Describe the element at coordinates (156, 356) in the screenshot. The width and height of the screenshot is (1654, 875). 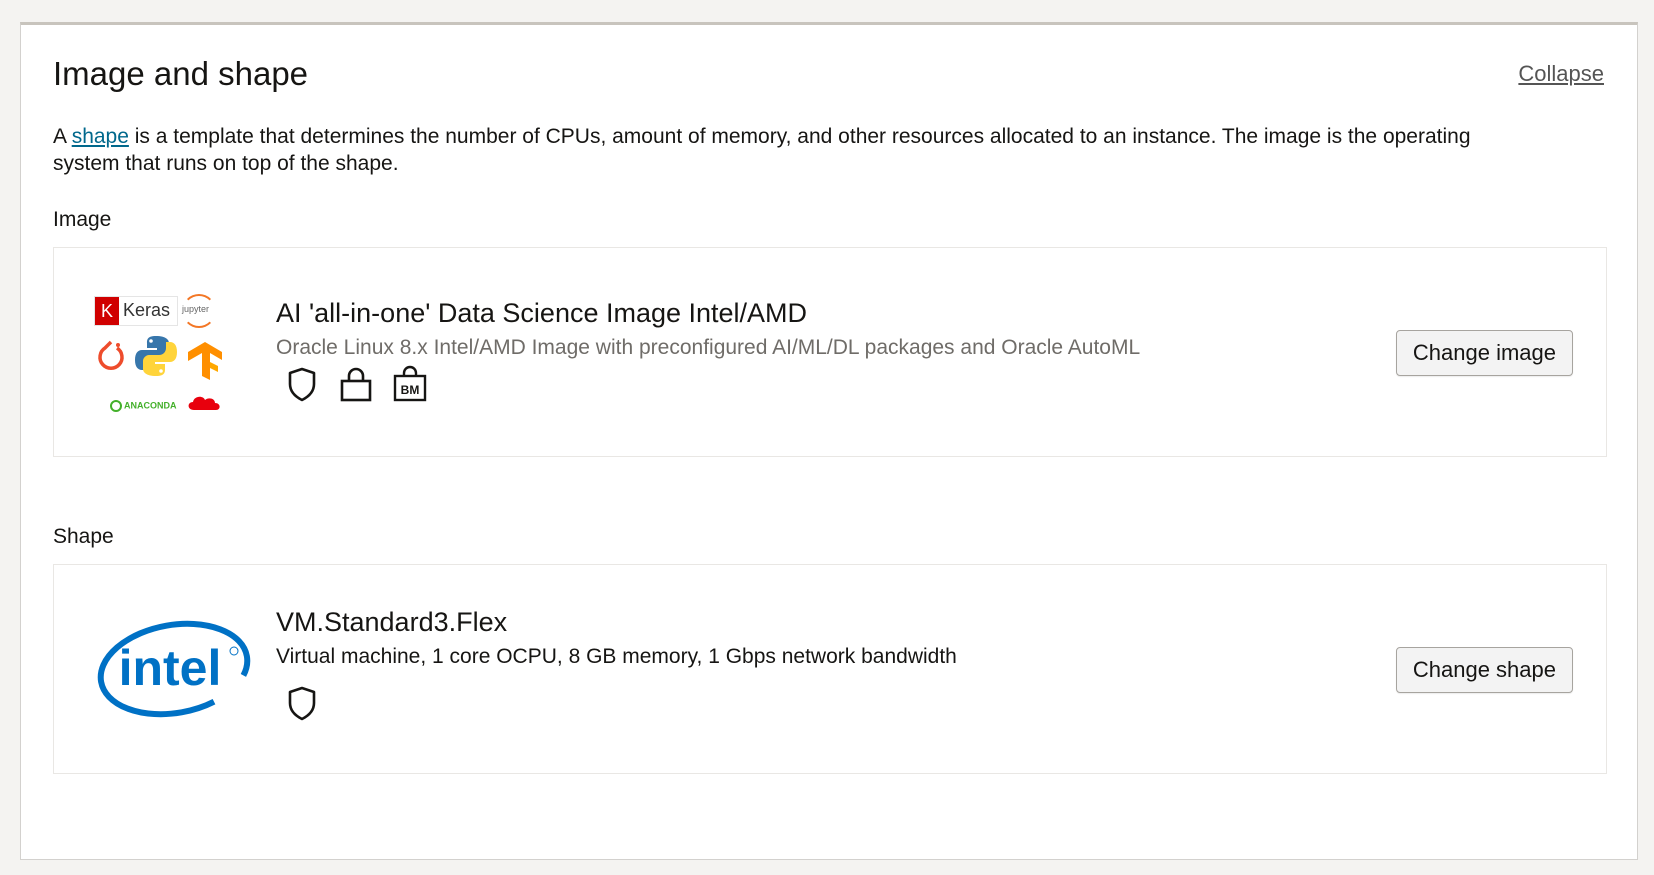
I see `python-icon` at that location.